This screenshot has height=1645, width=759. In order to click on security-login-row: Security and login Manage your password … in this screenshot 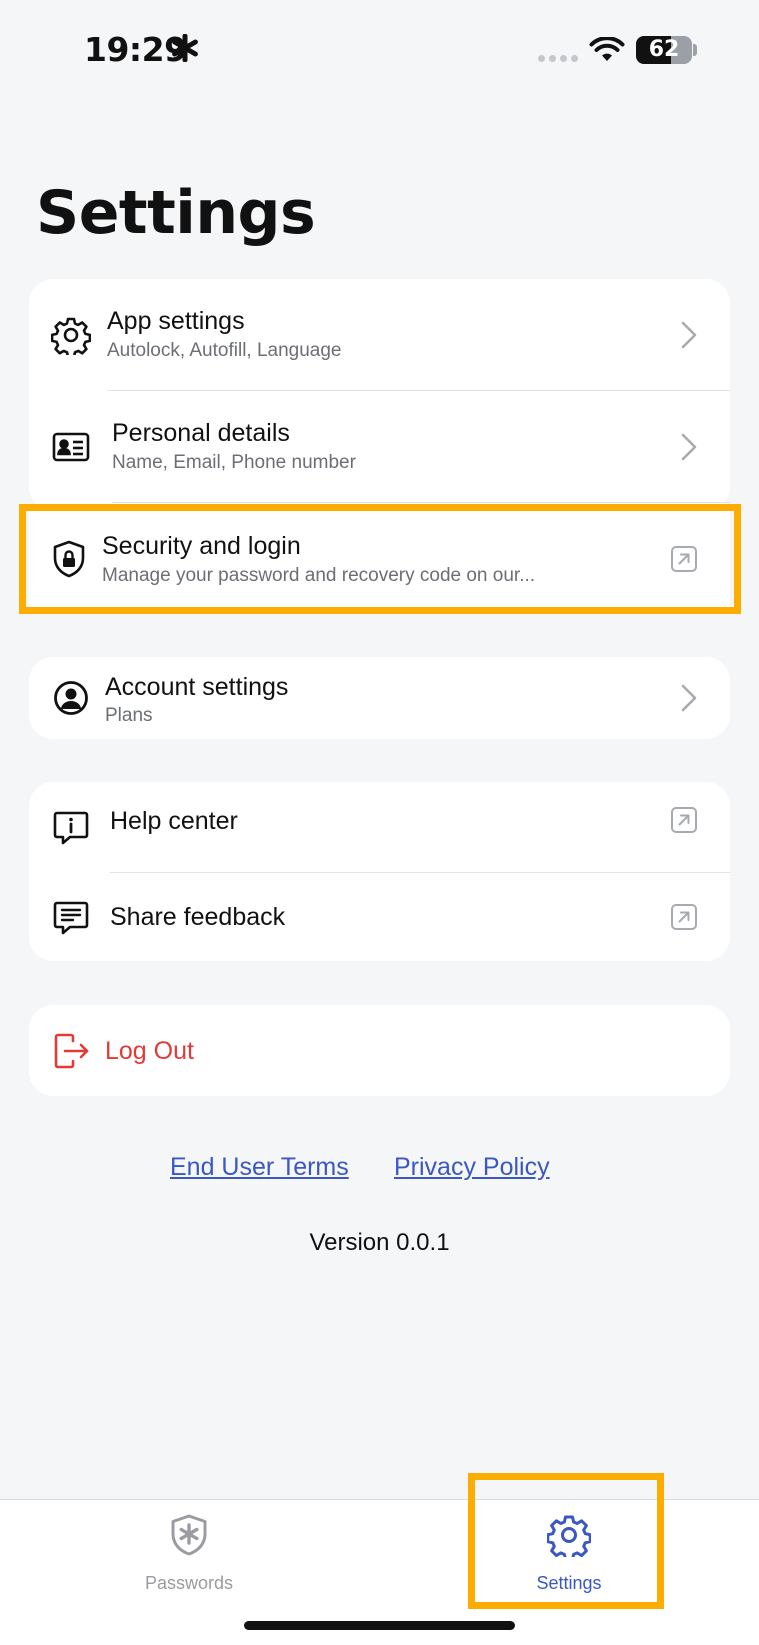, I will do `click(379, 559)`.